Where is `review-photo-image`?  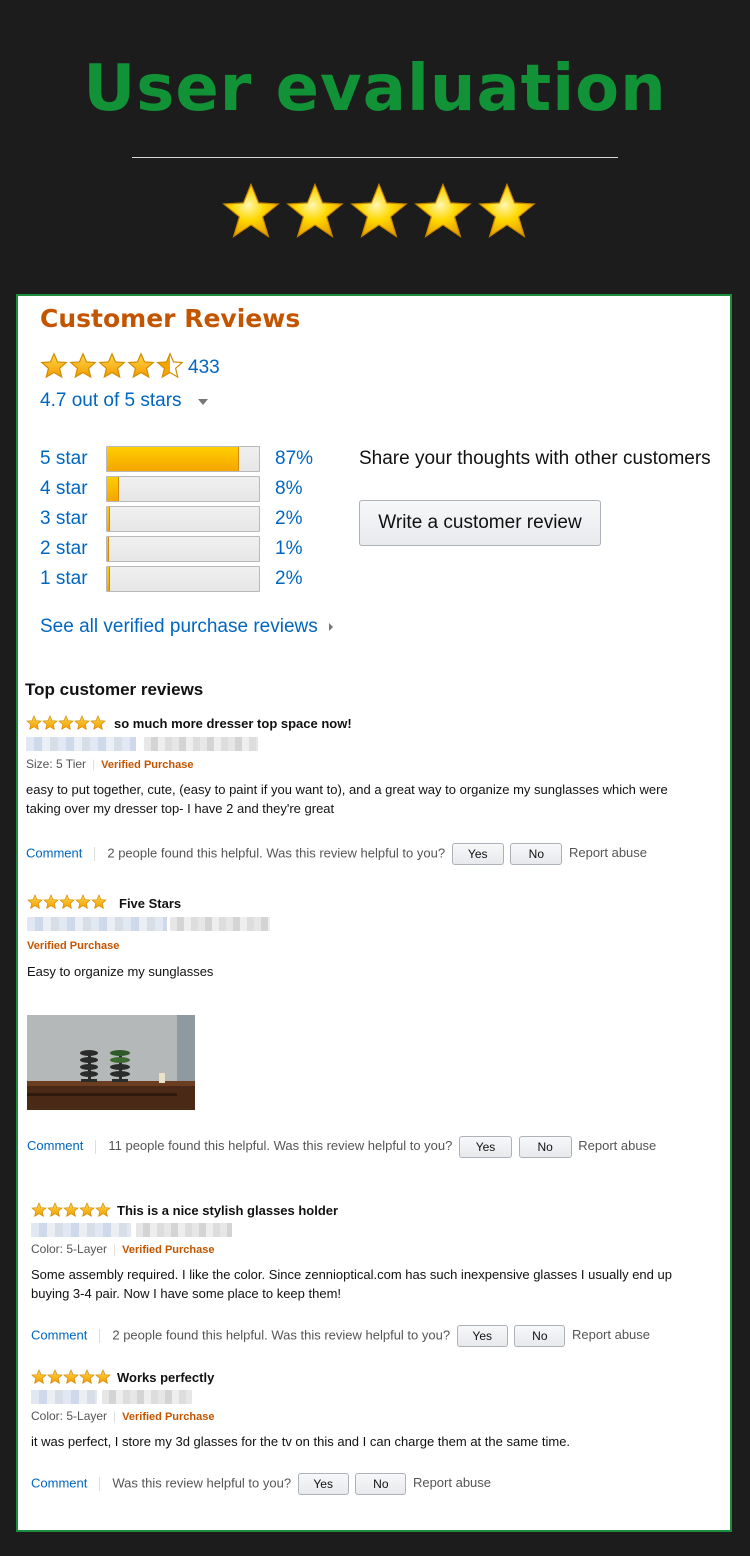 review-photo-image is located at coordinates (111, 1062).